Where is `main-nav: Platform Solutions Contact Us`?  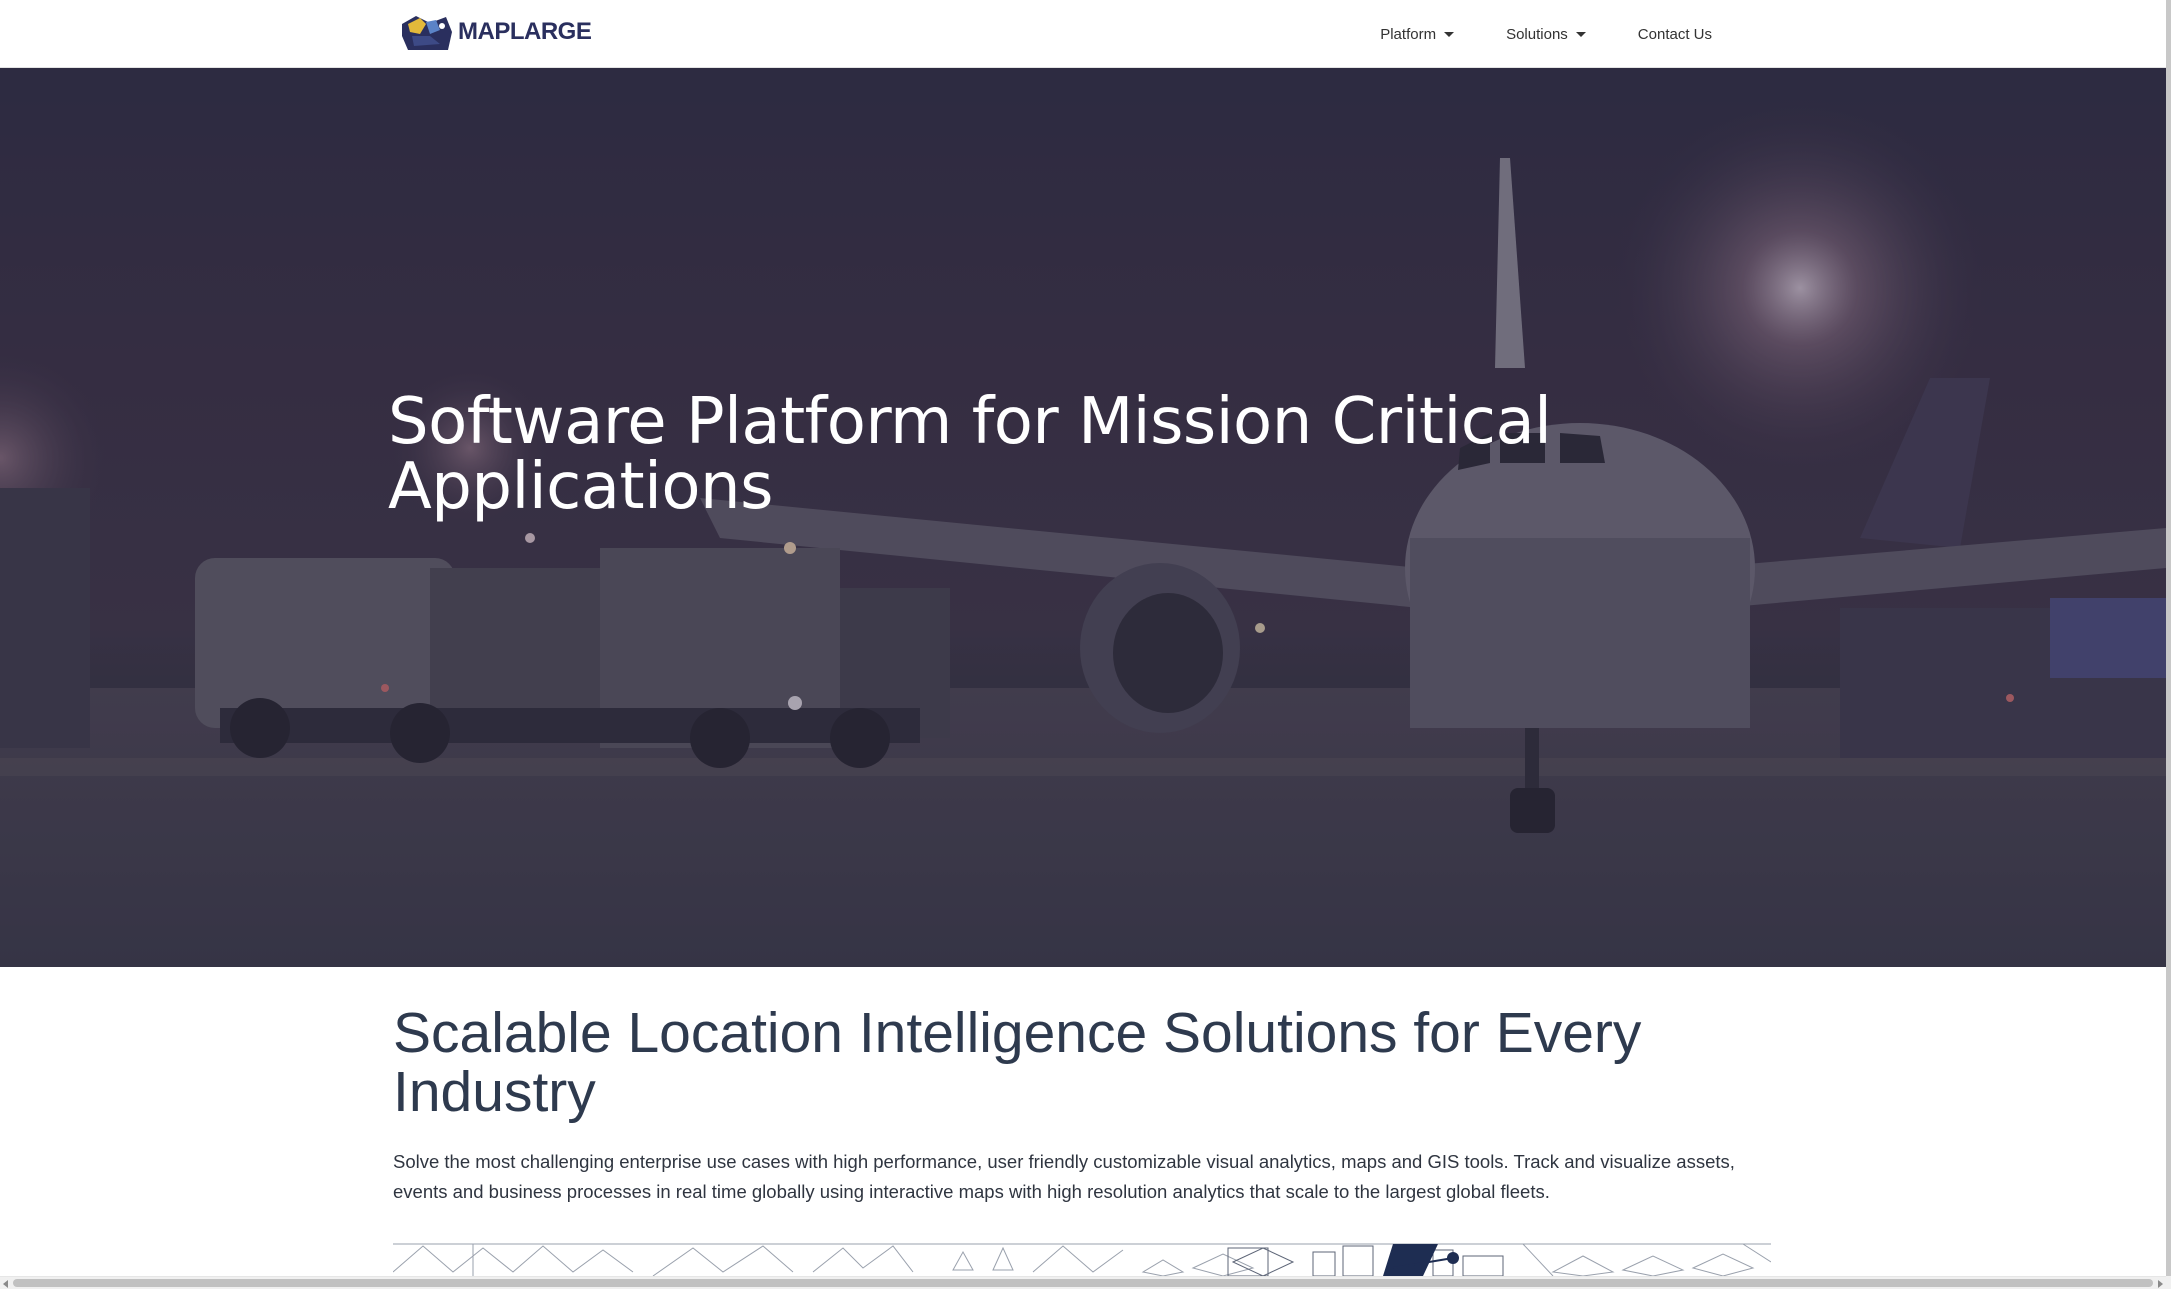
main-nav: Platform Solutions Contact Us is located at coordinates (1546, 34).